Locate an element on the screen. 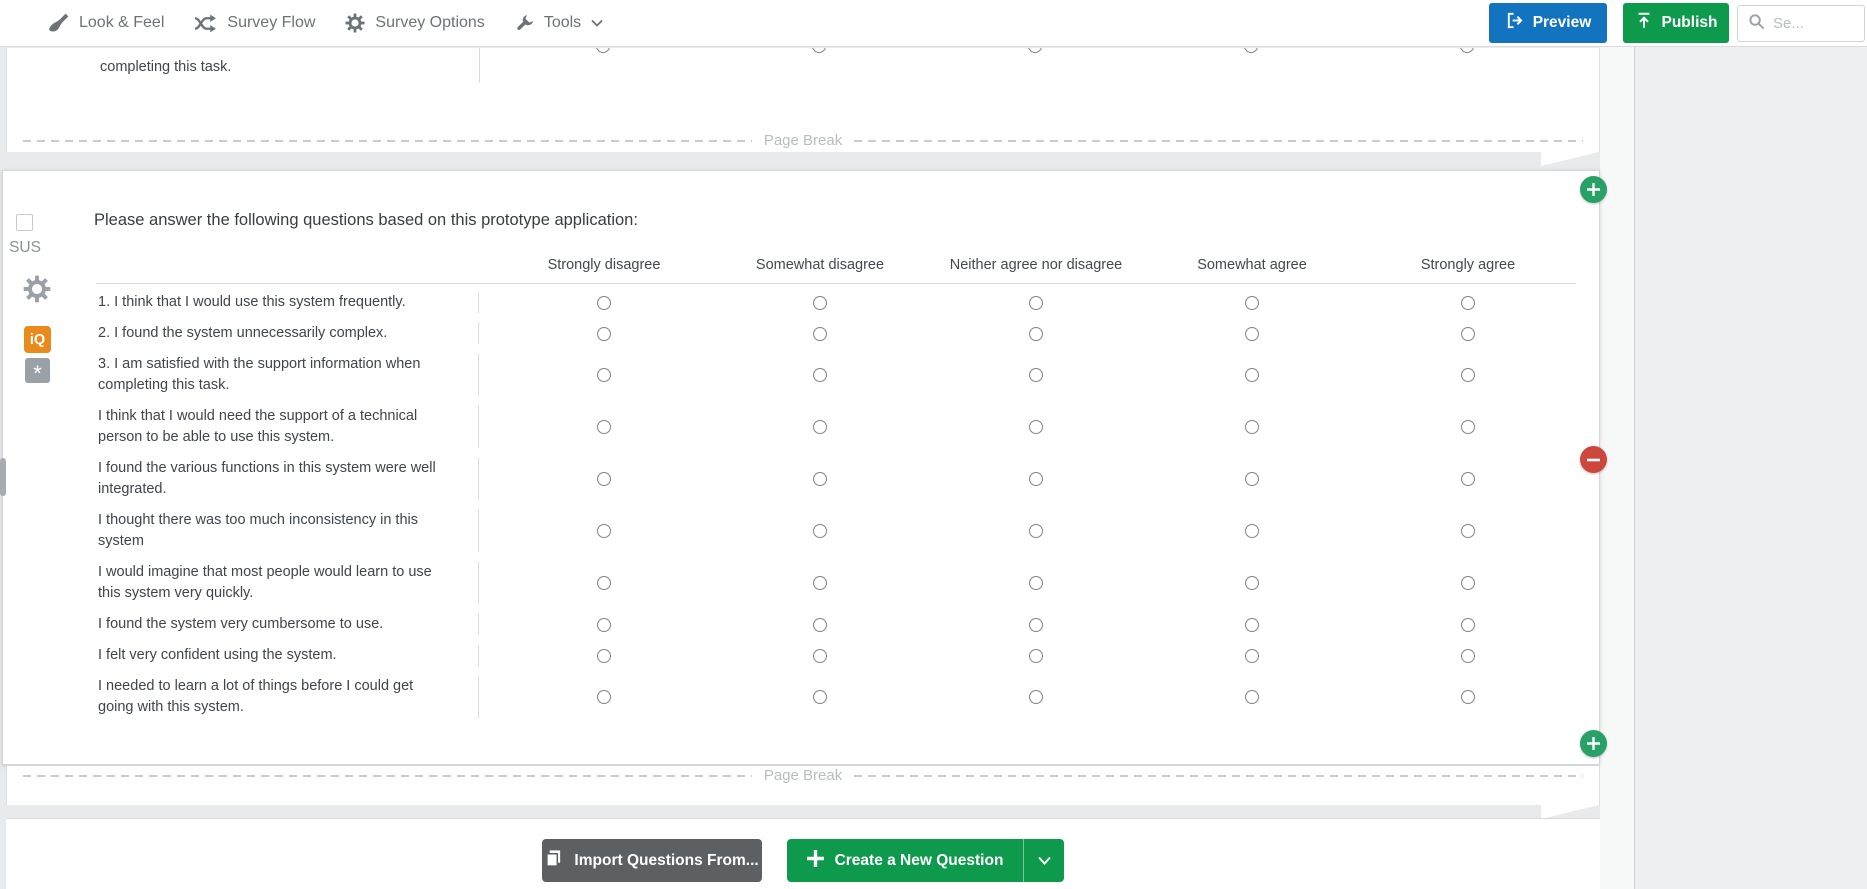 The width and height of the screenshot is (1867, 889). survey-flow-button: Survey Flow is located at coordinates (254, 23).